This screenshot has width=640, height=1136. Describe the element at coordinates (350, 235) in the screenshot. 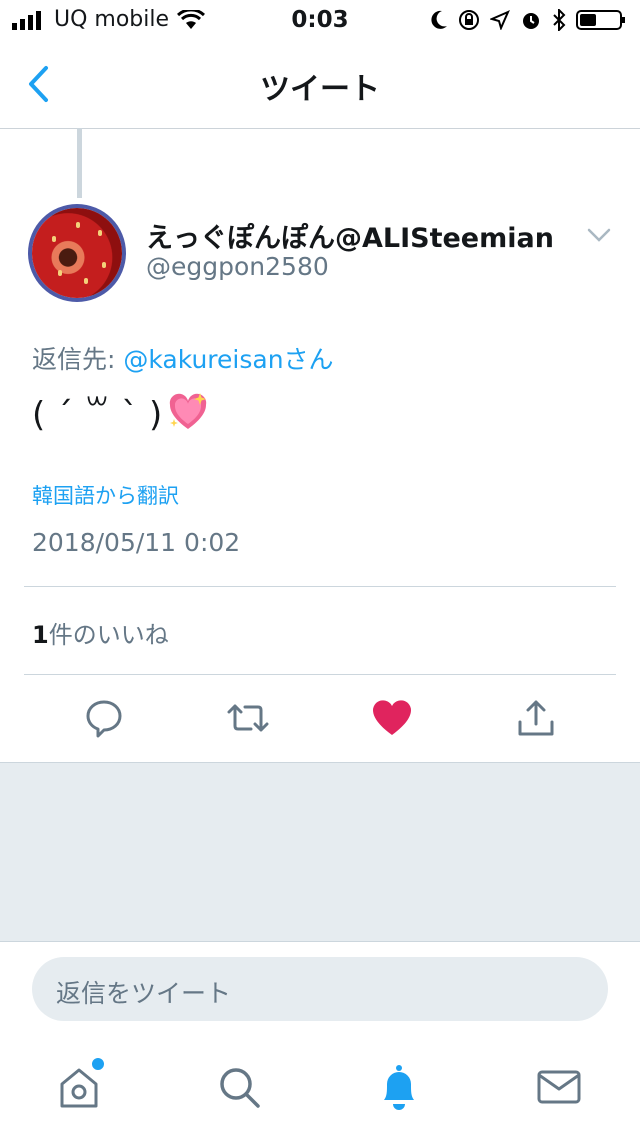

I see `display-name: えっぐぽんぽん@ALISteemian` at that location.